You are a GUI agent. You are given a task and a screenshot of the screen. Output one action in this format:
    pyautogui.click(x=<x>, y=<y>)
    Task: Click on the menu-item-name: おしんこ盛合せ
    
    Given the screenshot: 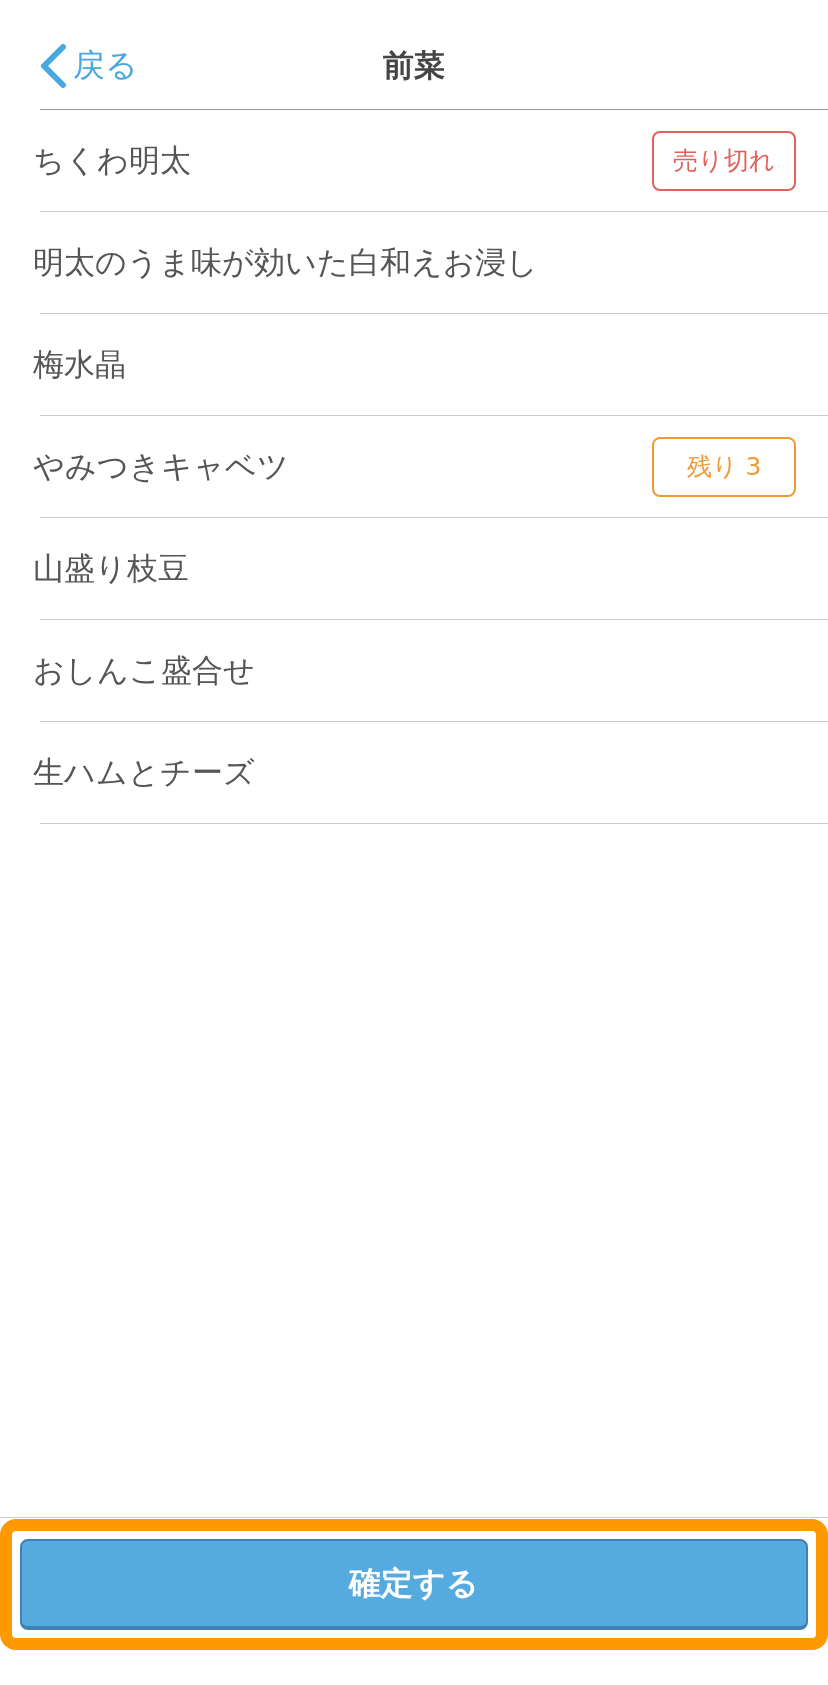 What is the action you would take?
    pyautogui.click(x=144, y=670)
    